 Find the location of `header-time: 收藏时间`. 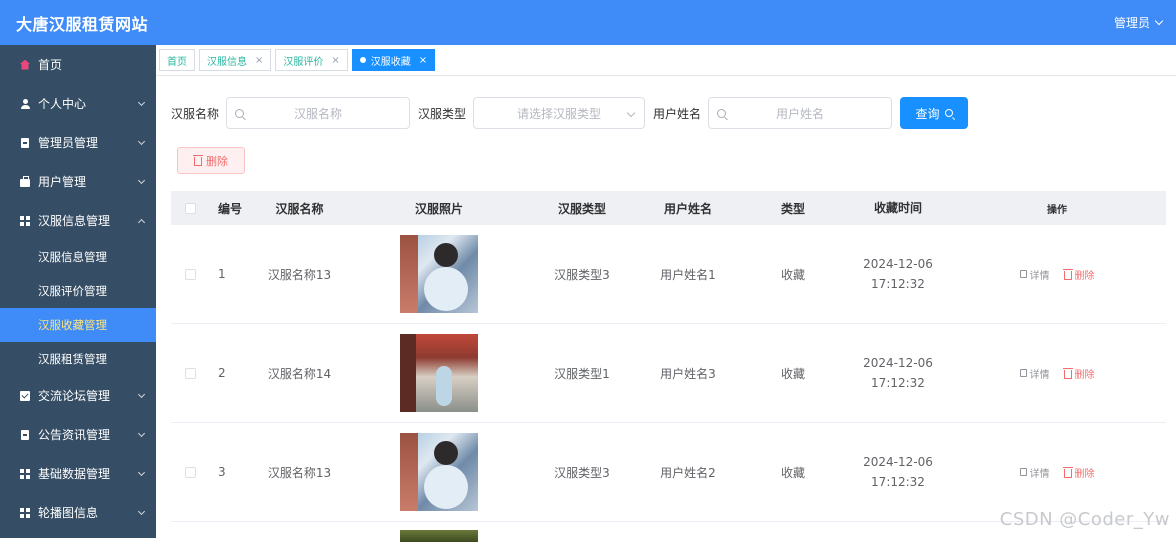

header-time: 收藏时间 is located at coordinates (898, 208).